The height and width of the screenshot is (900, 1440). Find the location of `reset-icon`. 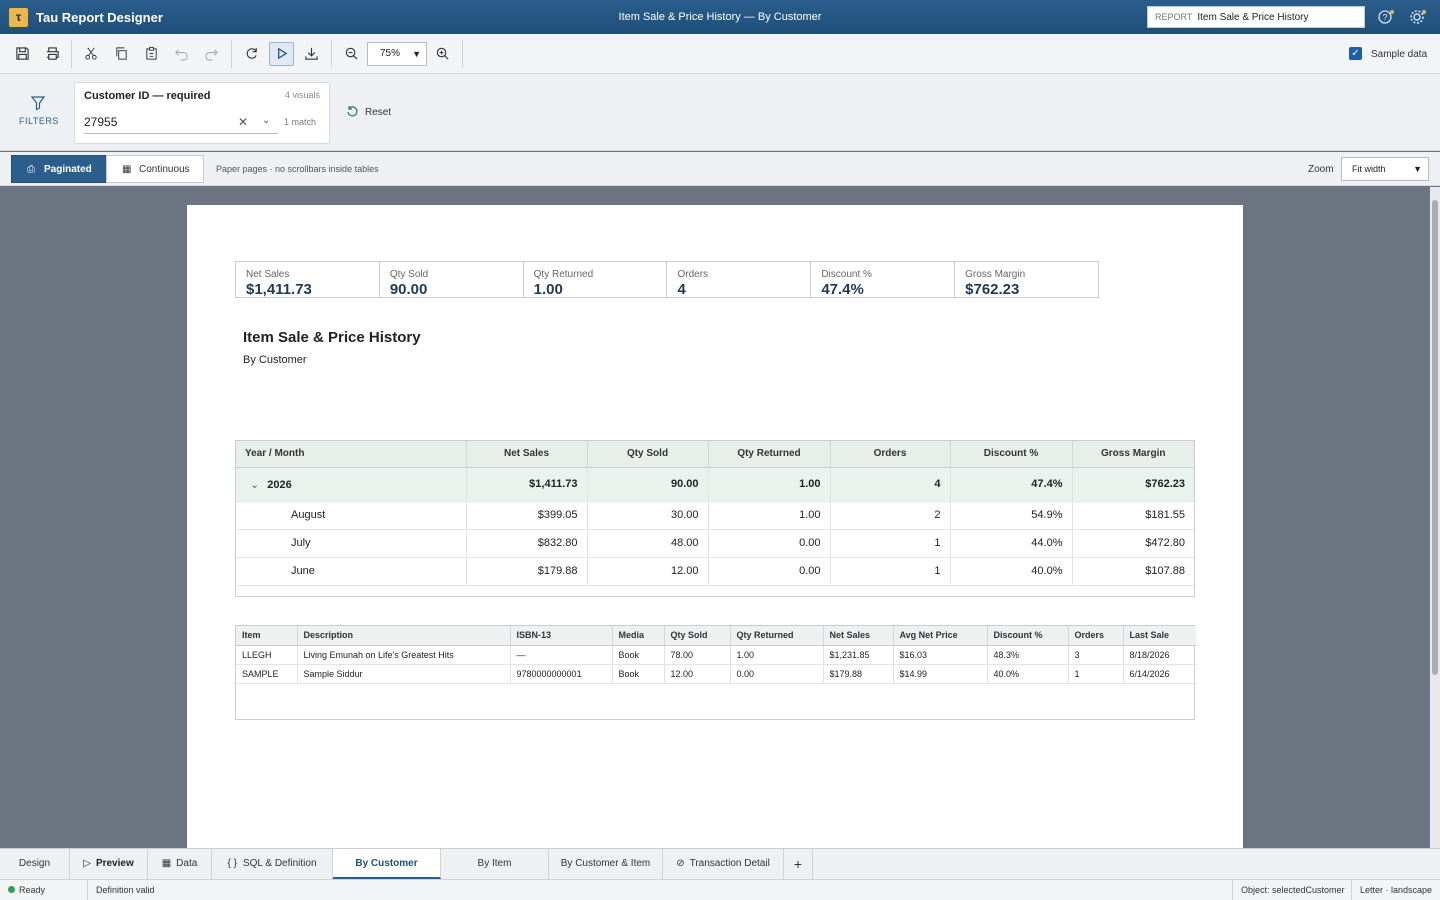

reset-icon is located at coordinates (352, 113).